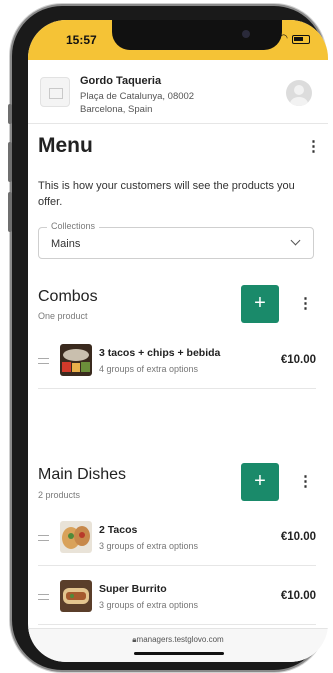 Image resolution: width=333 pixels, height=673 pixels. What do you see at coordinates (176, 240) in the screenshot?
I see `collections-select: Collections Mains` at bounding box center [176, 240].